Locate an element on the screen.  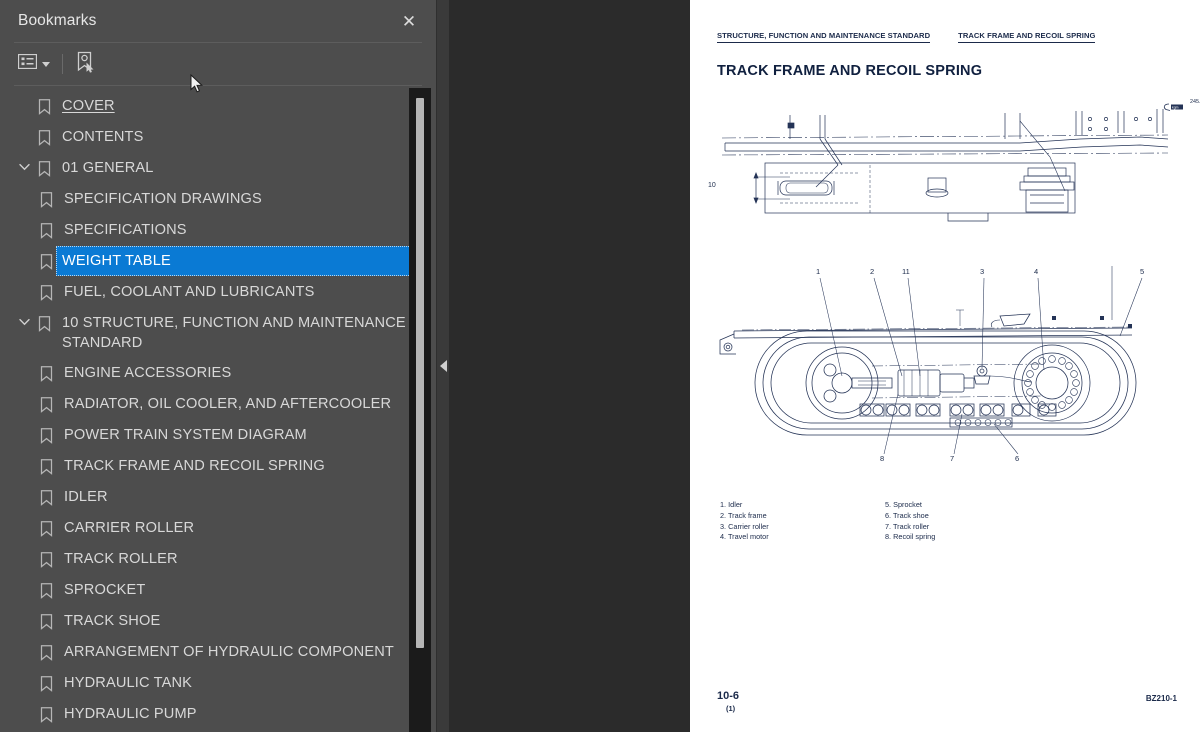
bookmark-label: HYDRAULIC TANK is located at coordinates (128, 683).